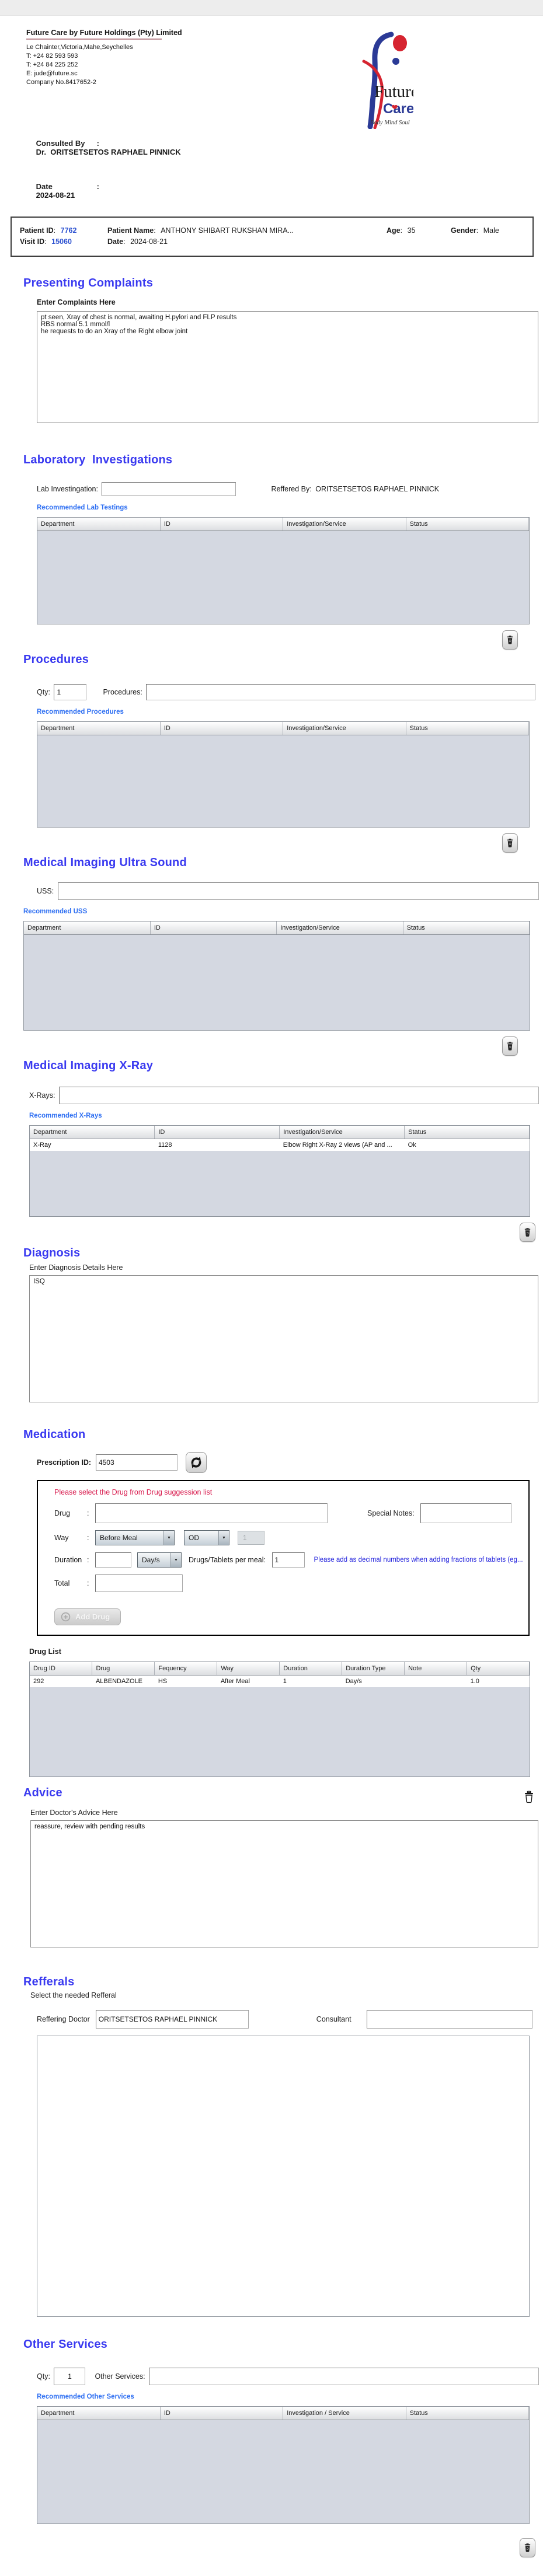 This screenshot has height=2576, width=543. What do you see at coordinates (283, 2176) in the screenshot?
I see `refferal-list-box` at bounding box center [283, 2176].